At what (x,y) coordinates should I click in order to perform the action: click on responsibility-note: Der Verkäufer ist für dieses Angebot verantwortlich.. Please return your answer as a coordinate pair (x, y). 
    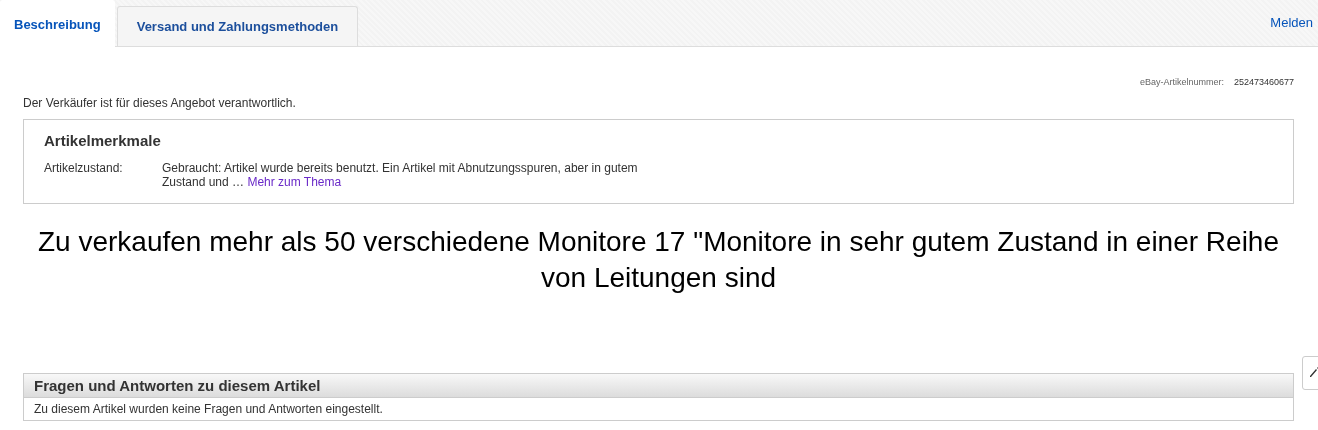
    Looking at the image, I should click on (160, 103).